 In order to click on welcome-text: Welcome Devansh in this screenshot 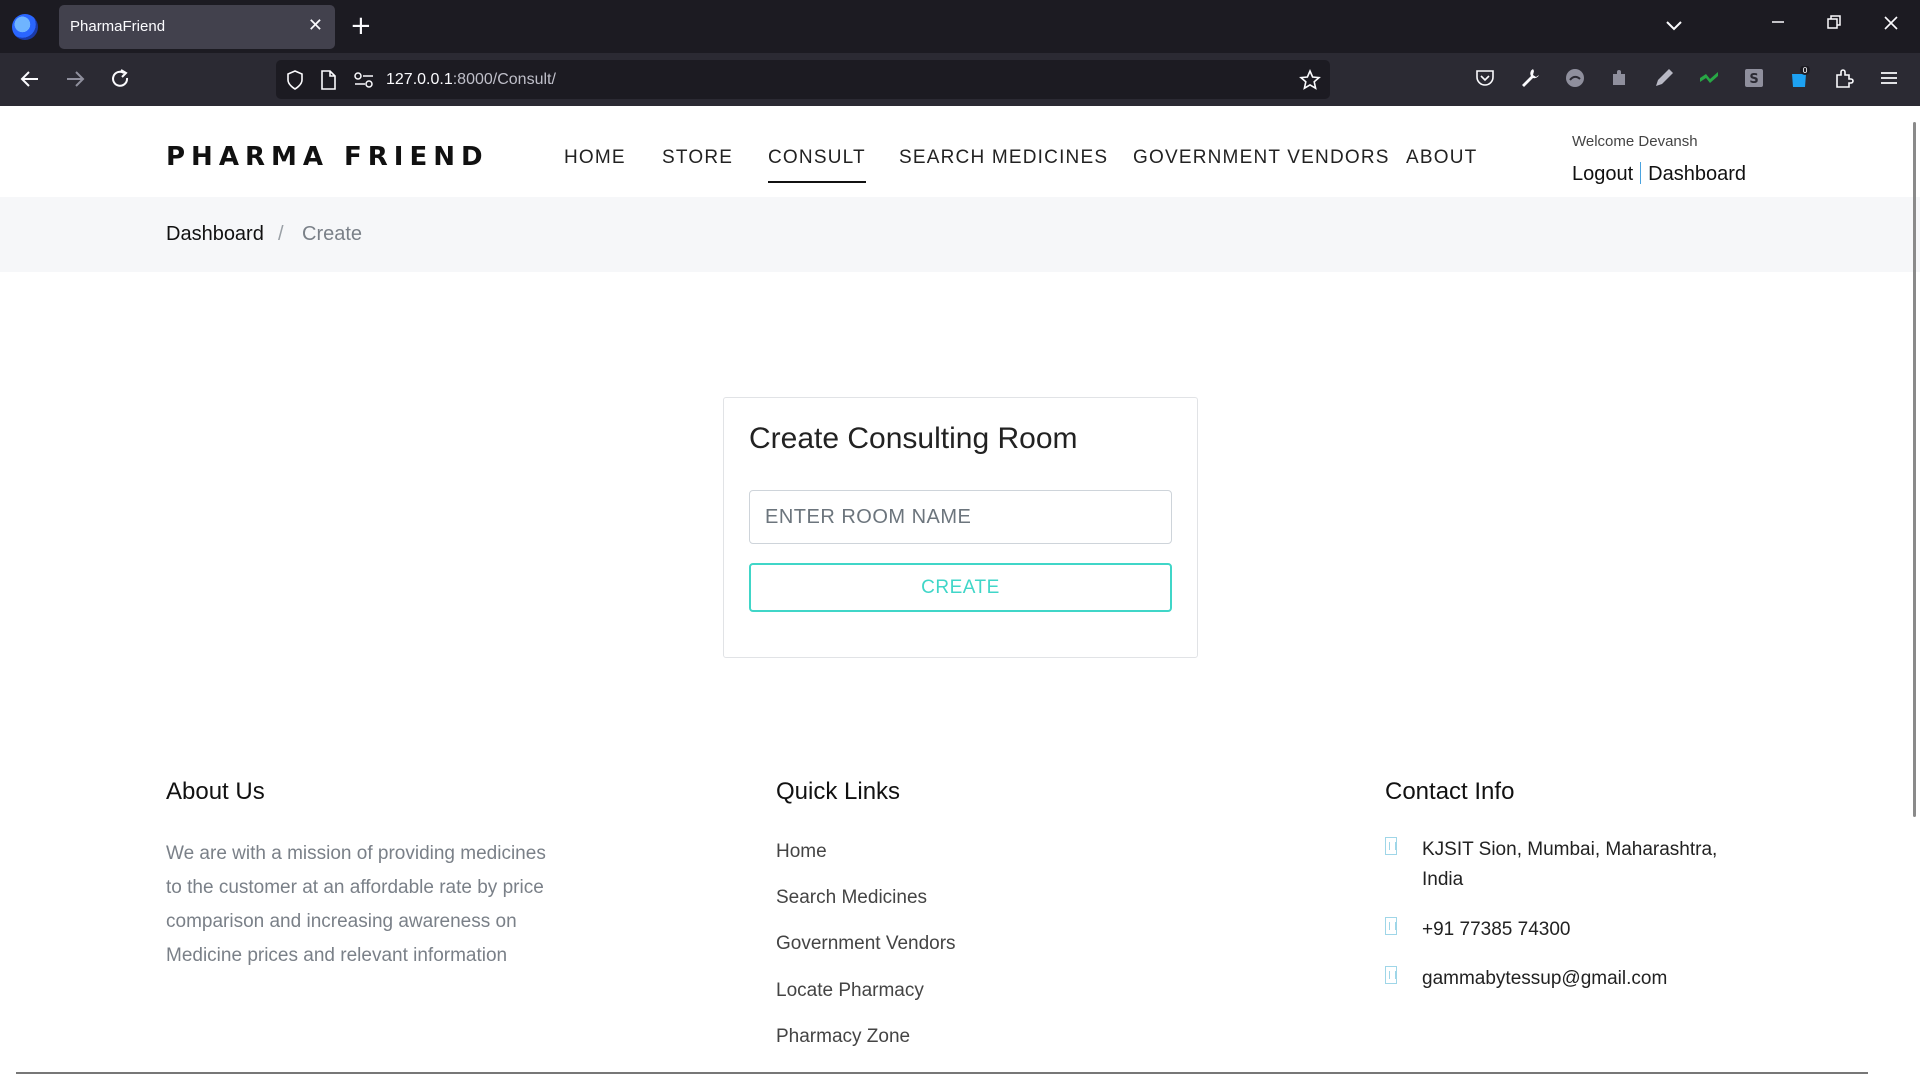, I will do `click(1635, 141)`.